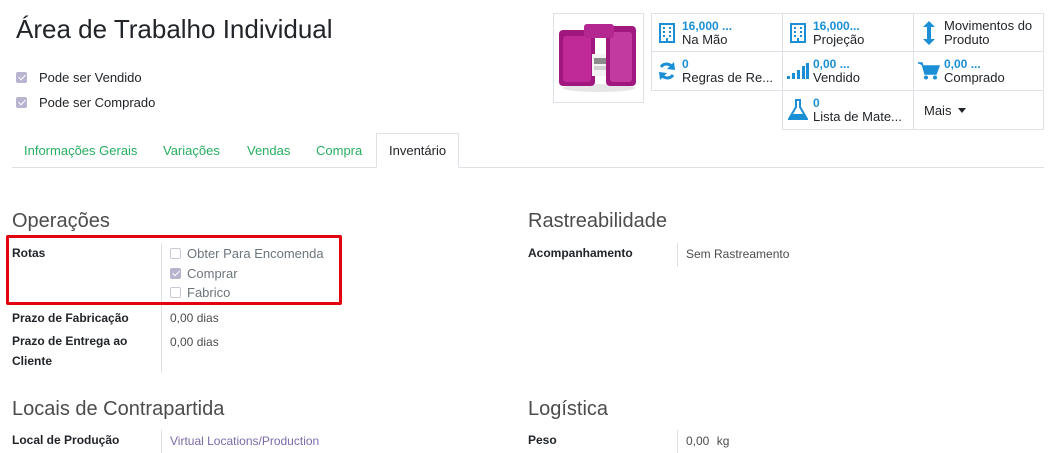  I want to click on can-be-purchased-row: Pode ser Comprado, so click(85, 102).